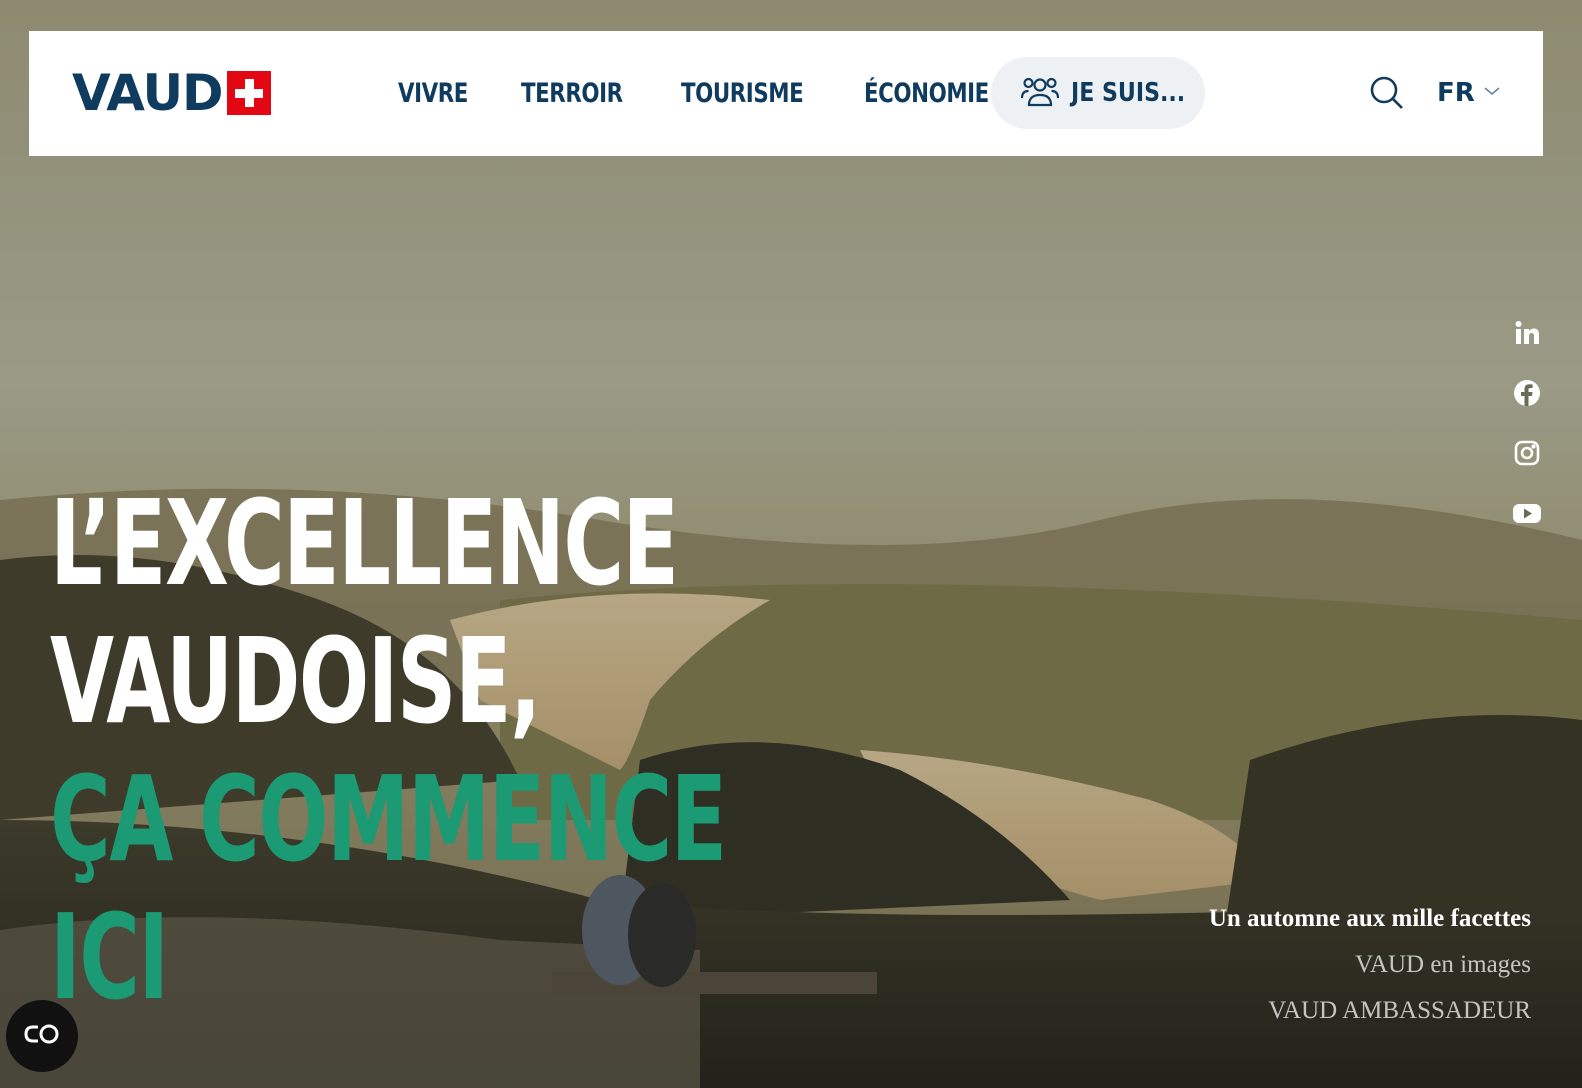 The height and width of the screenshot is (1088, 1582). What do you see at coordinates (1387, 93) in the screenshot?
I see `search-icon` at bounding box center [1387, 93].